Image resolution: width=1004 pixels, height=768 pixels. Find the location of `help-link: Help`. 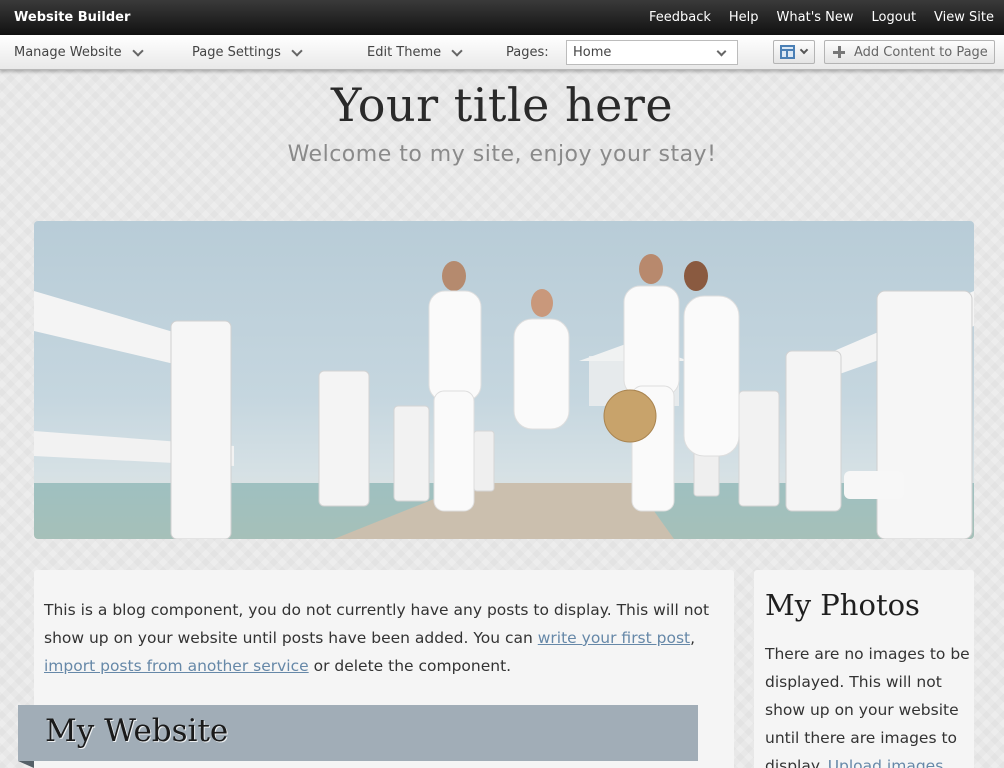

help-link: Help is located at coordinates (744, 17).